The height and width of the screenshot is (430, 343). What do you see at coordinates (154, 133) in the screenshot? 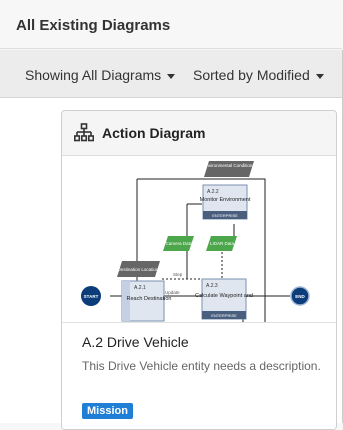
I see `card-title: Action Diagram` at bounding box center [154, 133].